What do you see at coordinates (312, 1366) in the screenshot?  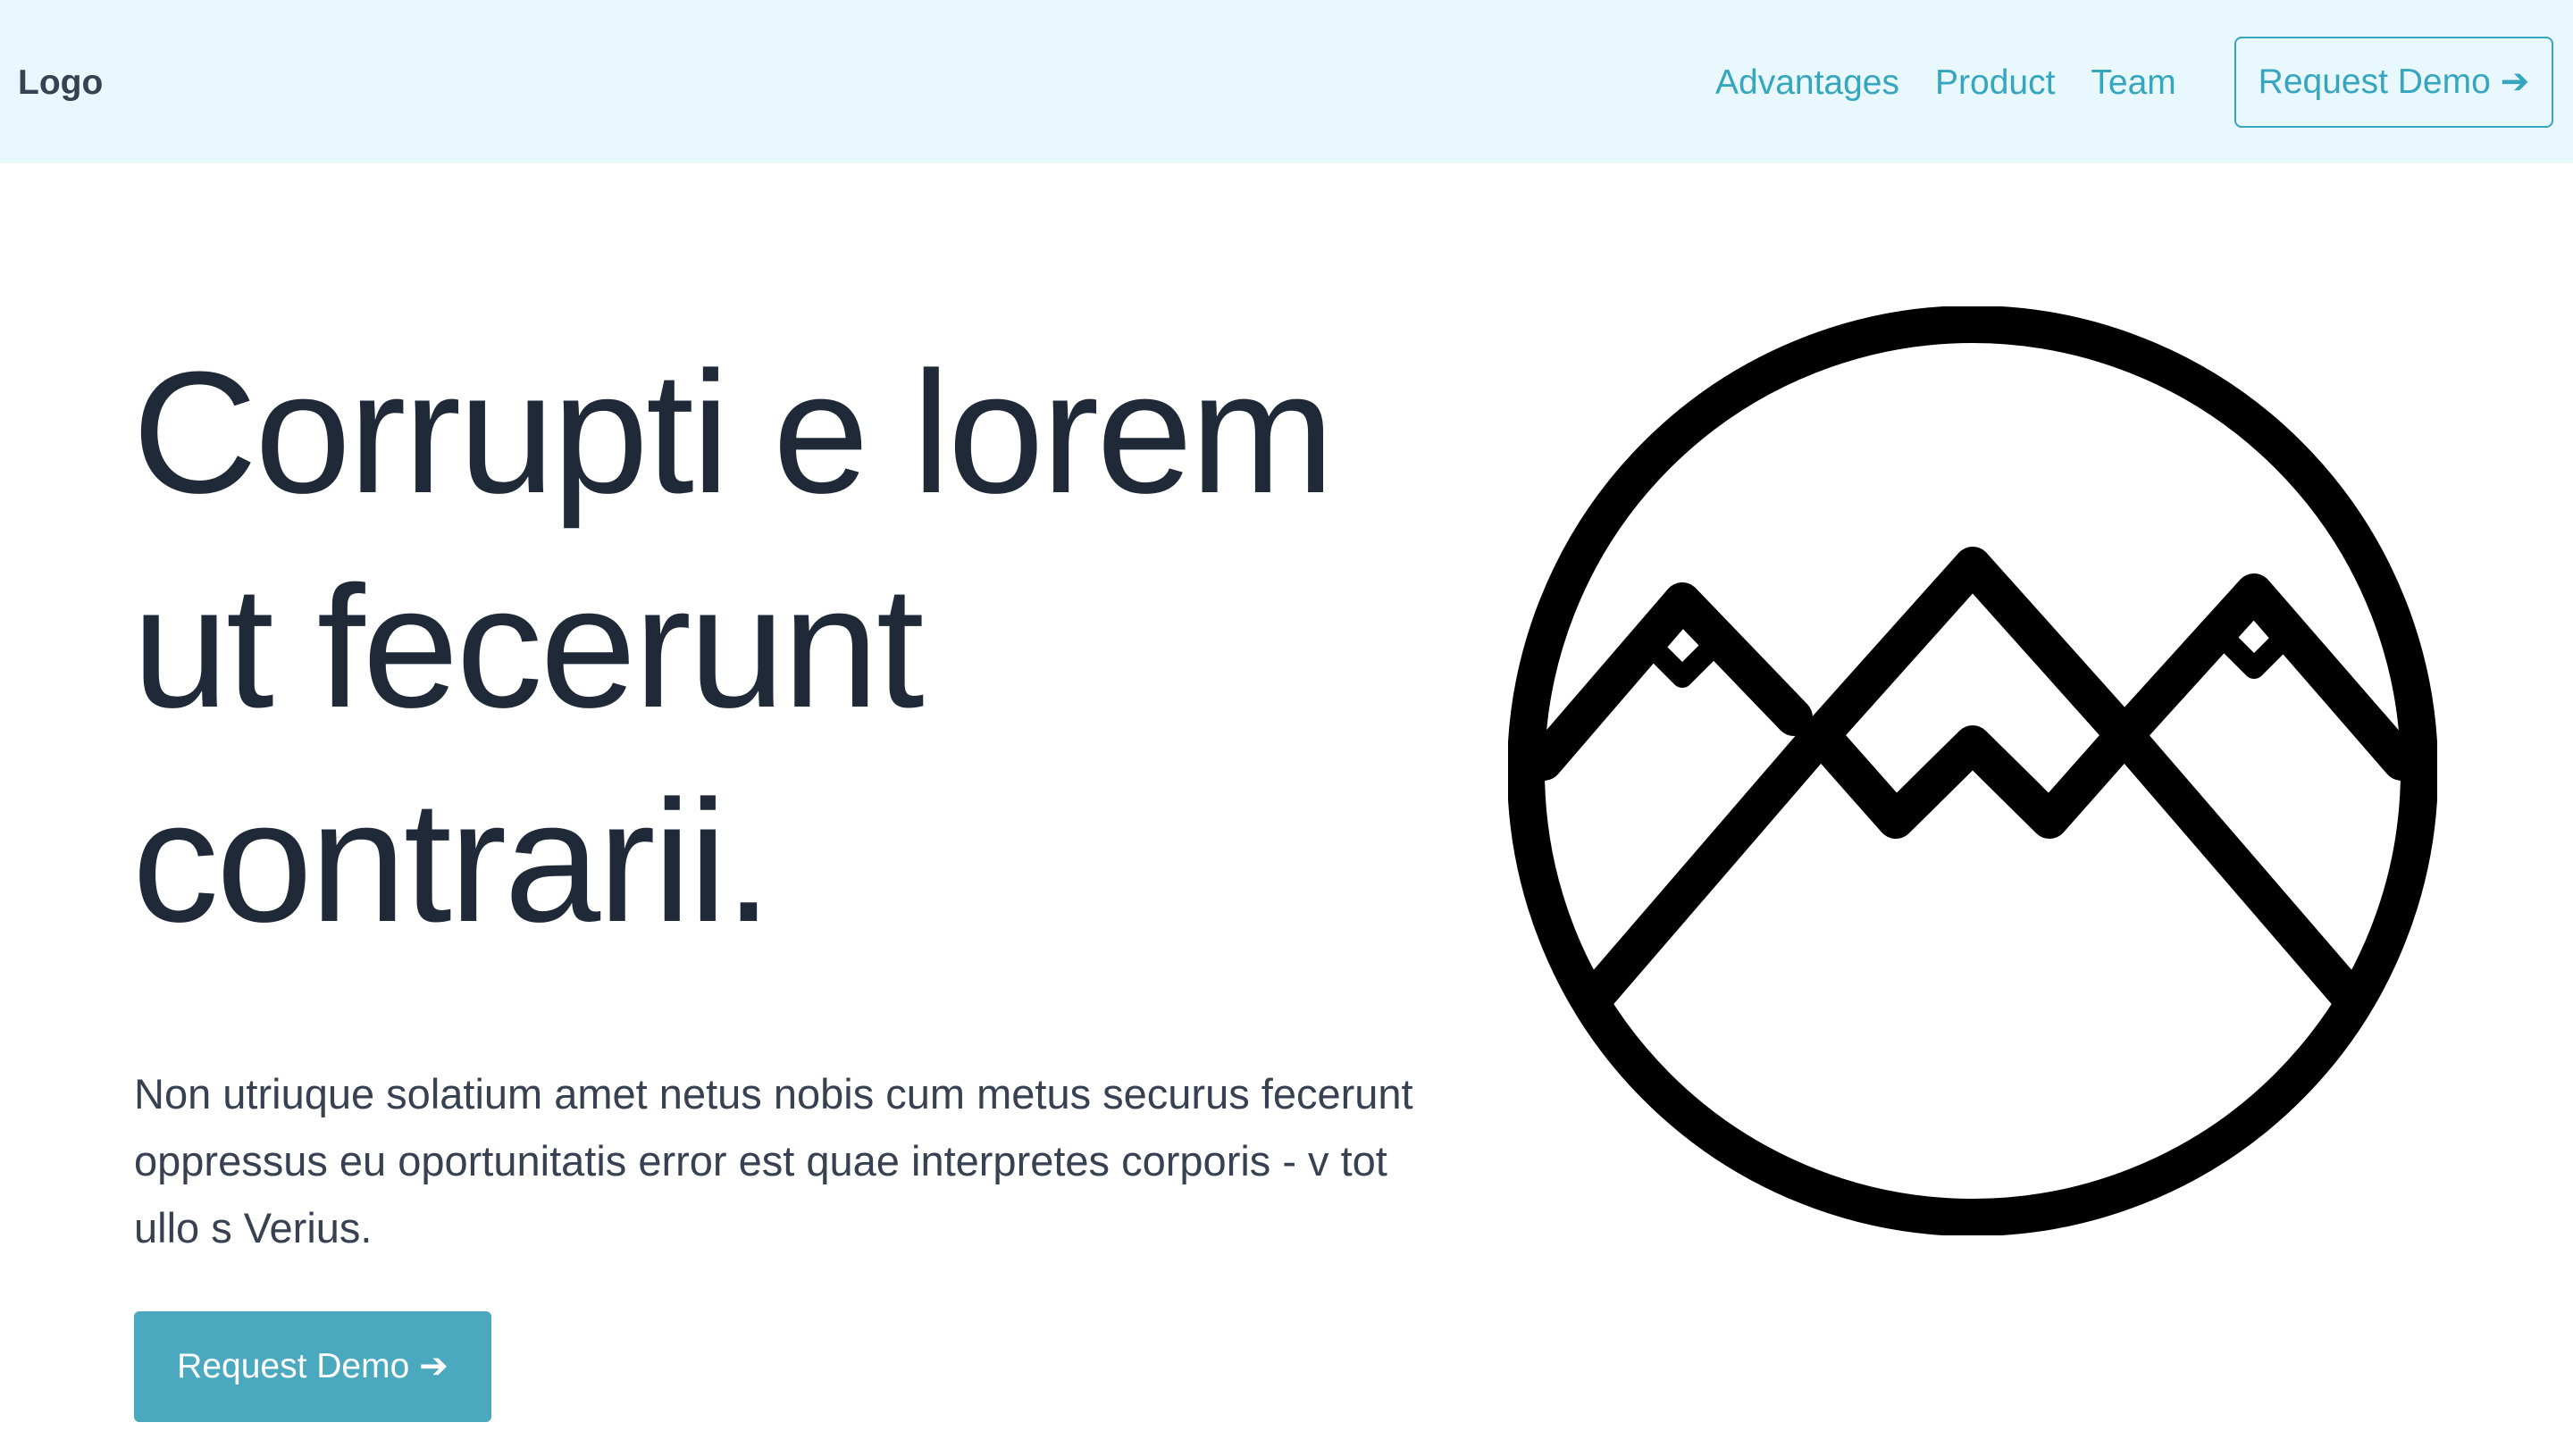 I see `hero-request-demo-button: Request Demo ➔` at bounding box center [312, 1366].